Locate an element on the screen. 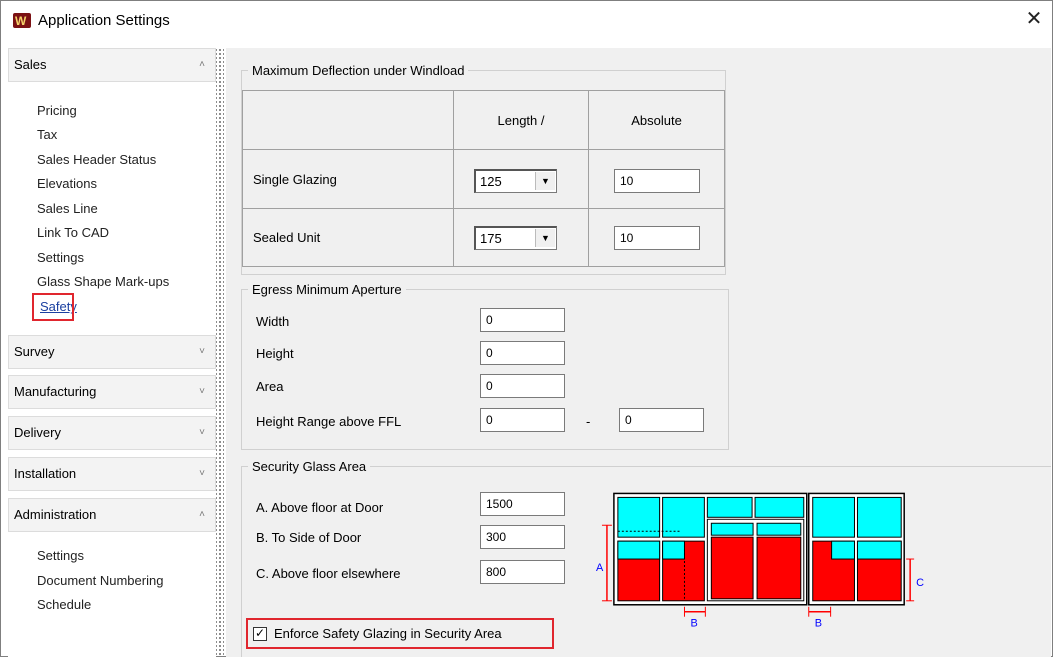 The image size is (1053, 657). section-installation: Installation ˅ is located at coordinates (112, 474).